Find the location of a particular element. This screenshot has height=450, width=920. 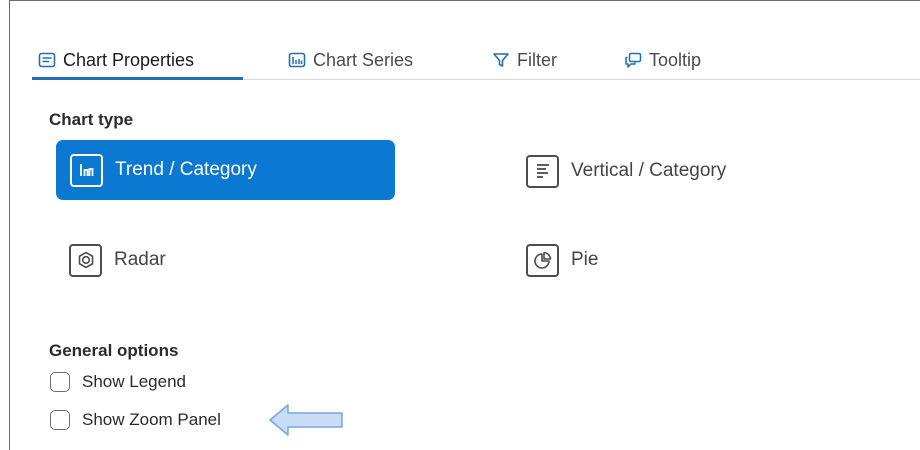

option-label: Vertical / Category is located at coordinates (649, 170).